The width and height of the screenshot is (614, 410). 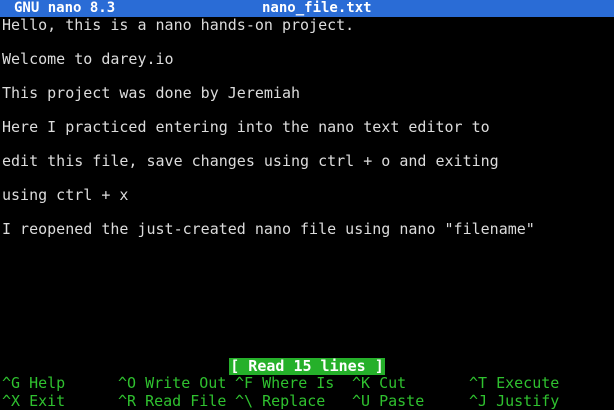 I want to click on shortcut-key: ^X, so click(x=11, y=401).